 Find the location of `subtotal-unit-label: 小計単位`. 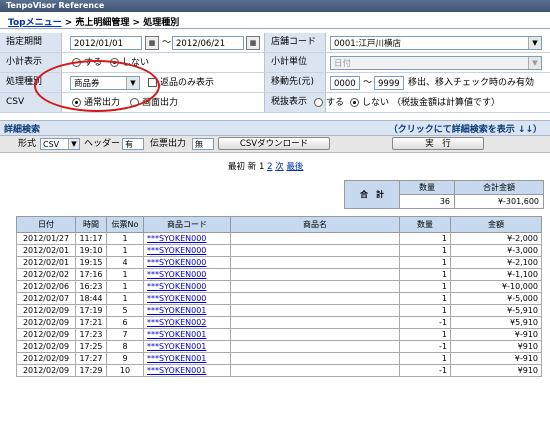

subtotal-unit-label: 小計単位 is located at coordinates (295, 62).